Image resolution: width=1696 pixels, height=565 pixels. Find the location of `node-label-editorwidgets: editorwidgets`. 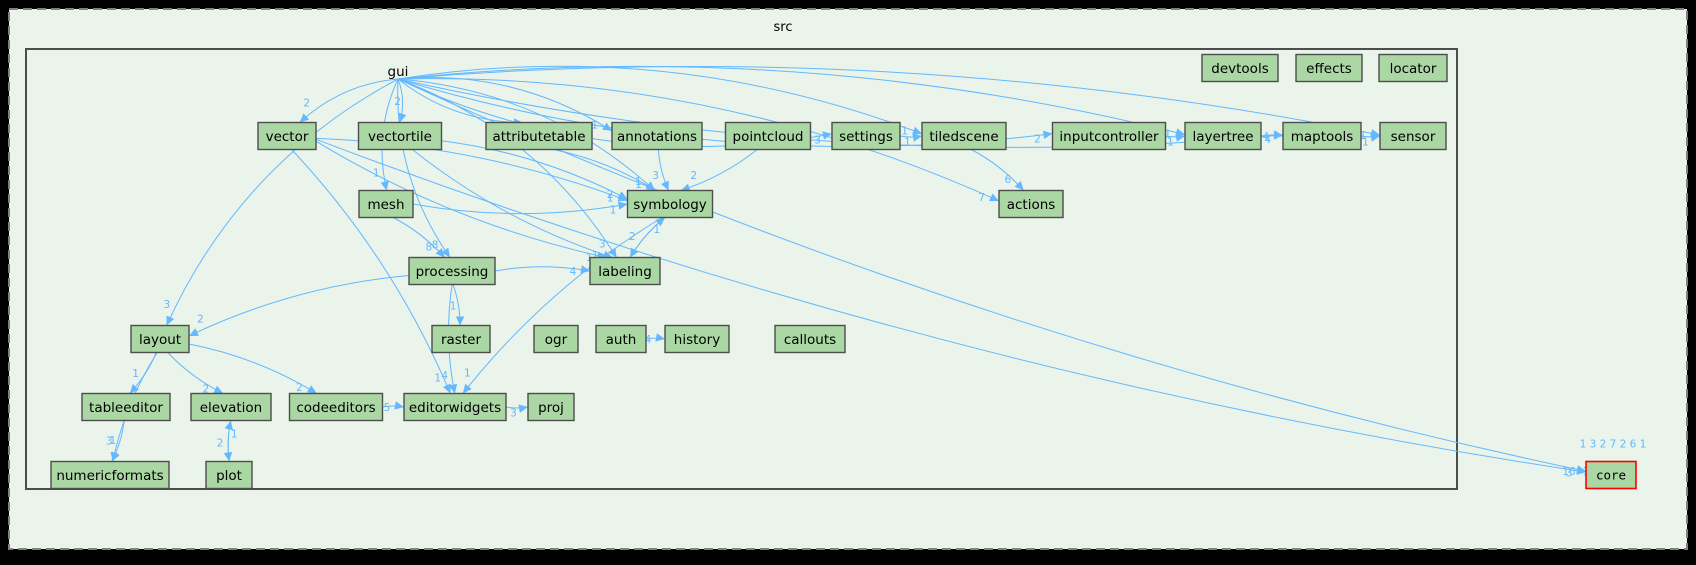

node-label-editorwidgets: editorwidgets is located at coordinates (455, 408).